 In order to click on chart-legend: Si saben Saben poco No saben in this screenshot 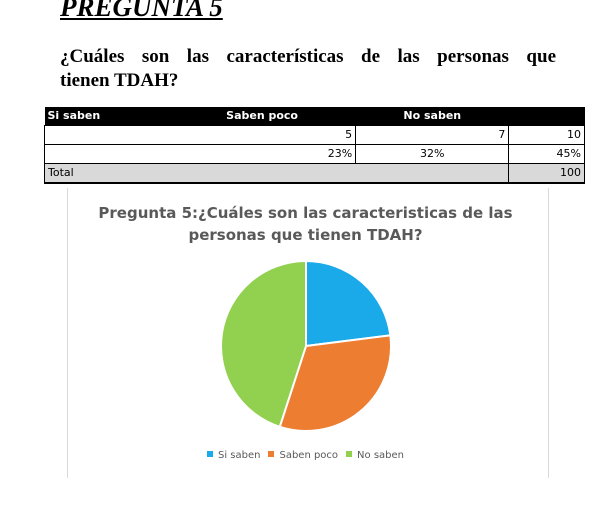, I will do `click(305, 455)`.